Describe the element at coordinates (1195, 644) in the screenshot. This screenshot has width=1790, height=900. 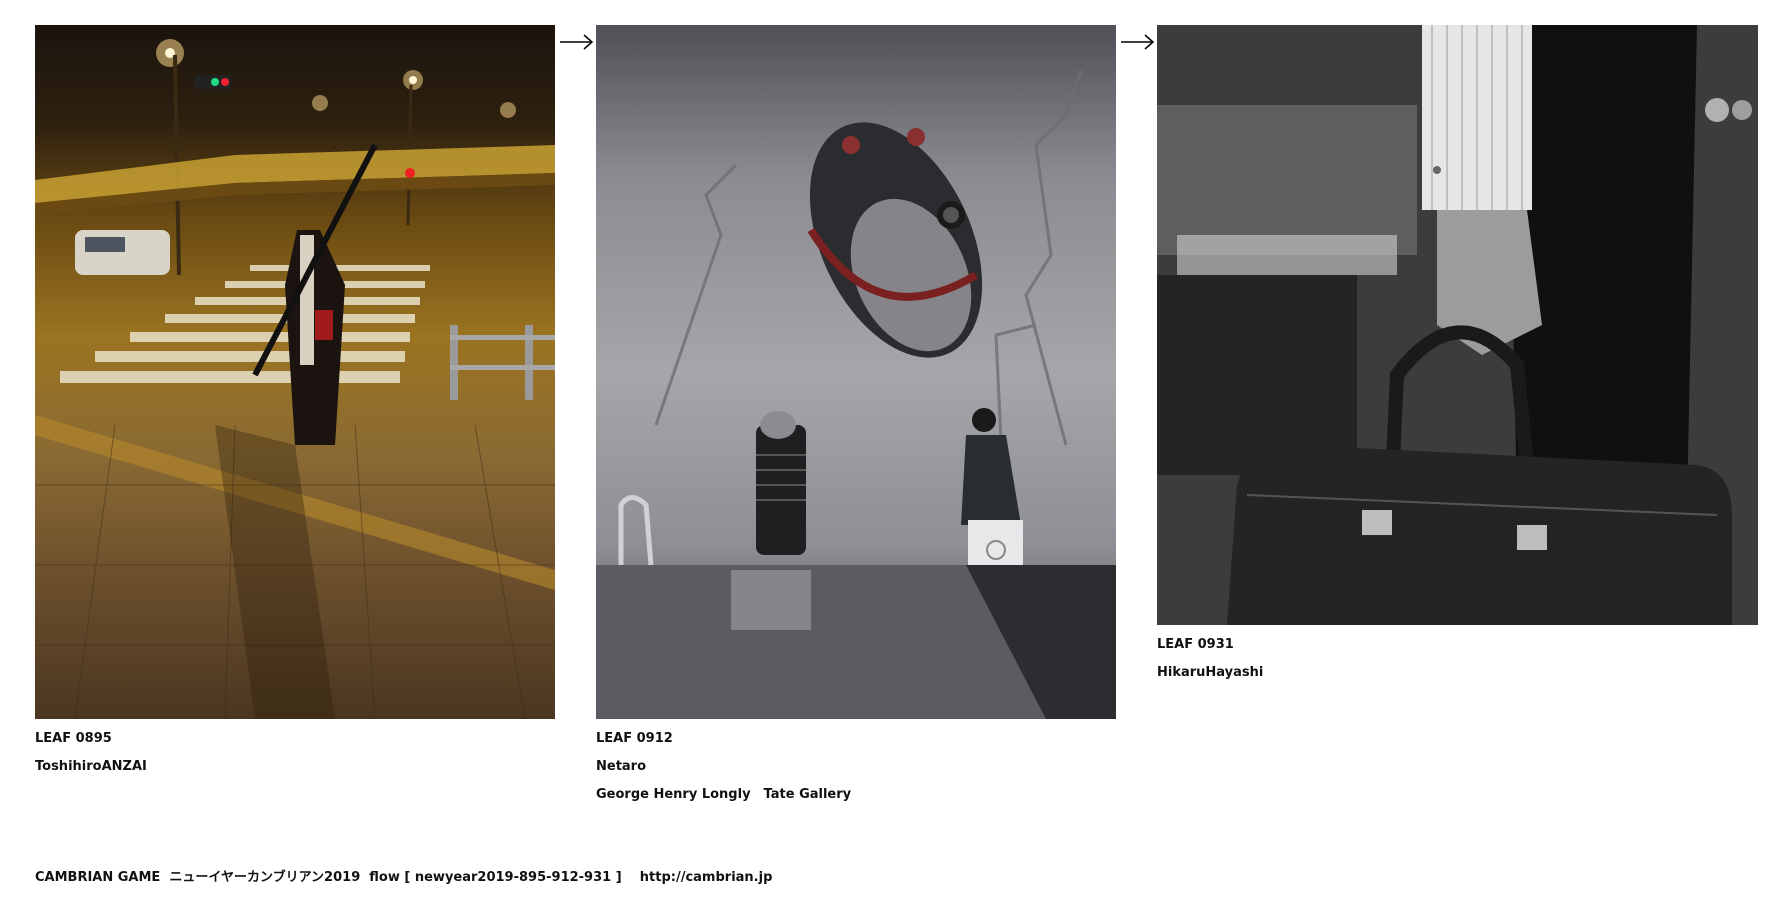
I see `leaf-0931-title: LEAF 0931` at that location.